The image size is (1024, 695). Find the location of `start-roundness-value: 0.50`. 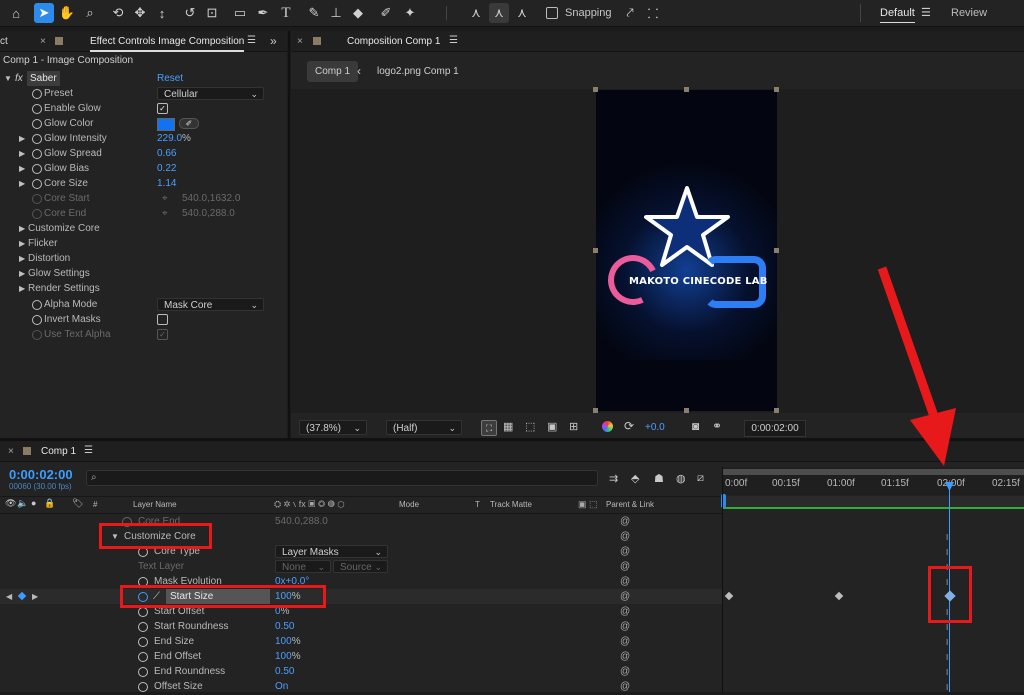

start-roundness-value: 0.50 is located at coordinates (284, 626).